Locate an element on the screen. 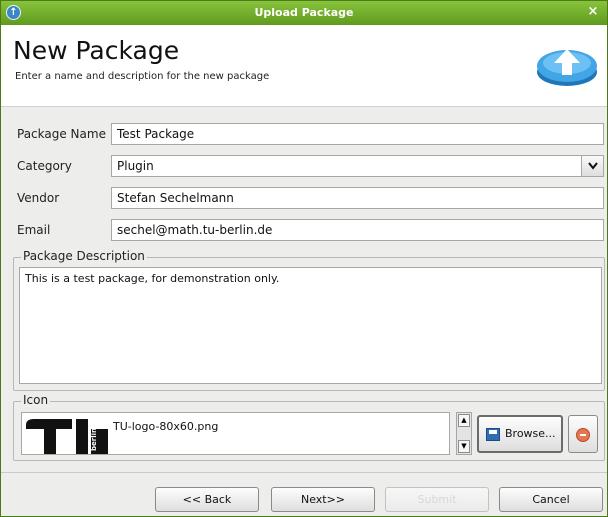 The height and width of the screenshot is (517, 608). next-button: Next>> is located at coordinates (323, 499).